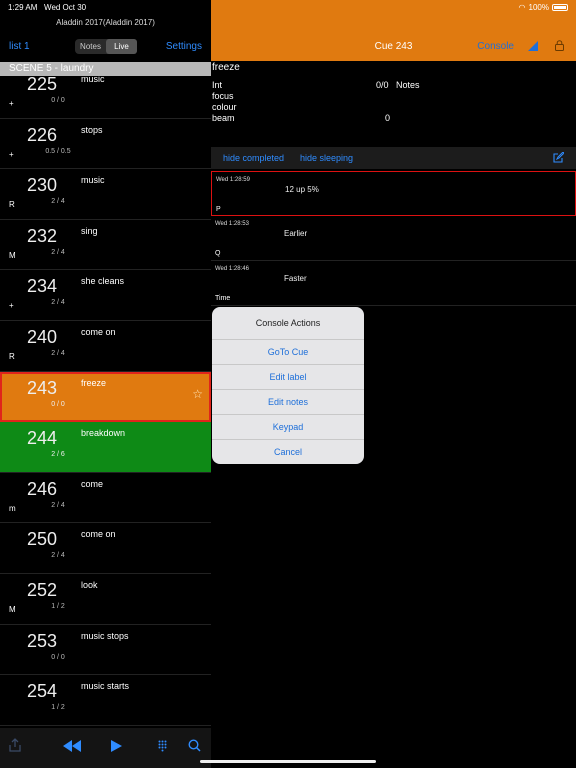  I want to click on colour-label: colour, so click(224, 107).